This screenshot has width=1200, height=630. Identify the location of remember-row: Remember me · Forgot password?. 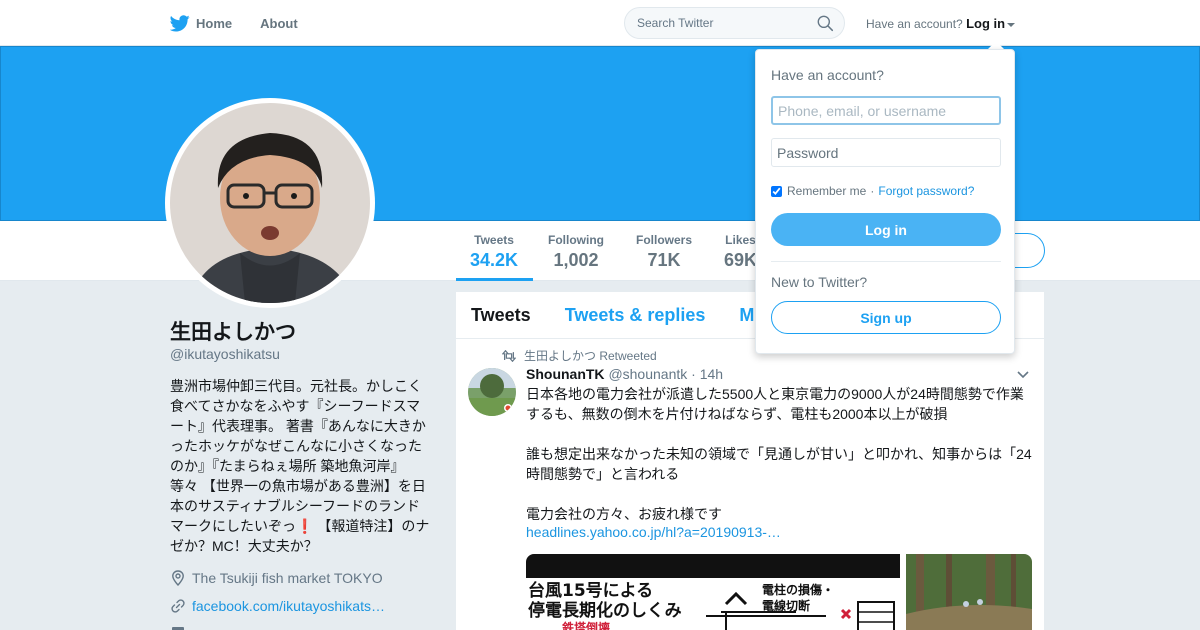
(872, 191).